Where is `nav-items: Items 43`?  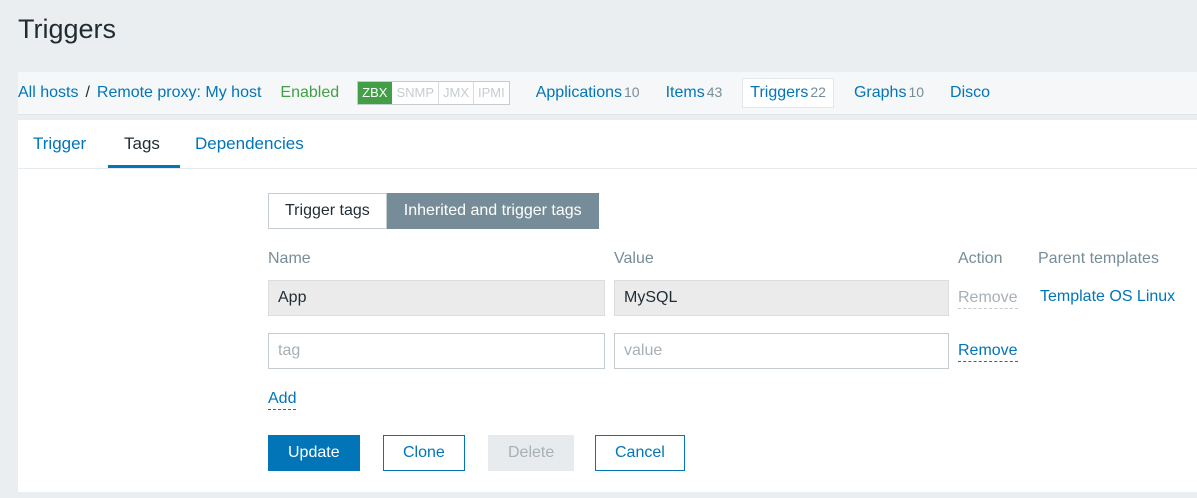
nav-items: Items 43 is located at coordinates (694, 93).